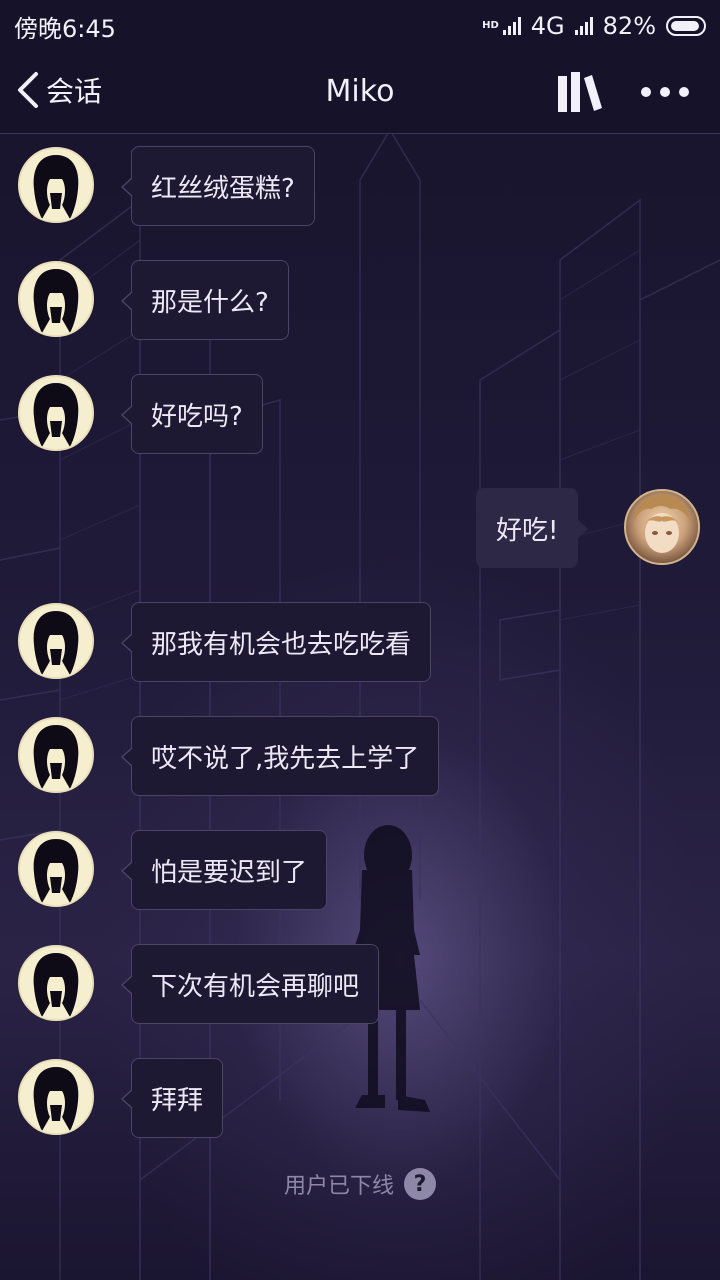  What do you see at coordinates (250, 984) in the screenshot?
I see `message-bubble: 下次有机会再聊吧` at bounding box center [250, 984].